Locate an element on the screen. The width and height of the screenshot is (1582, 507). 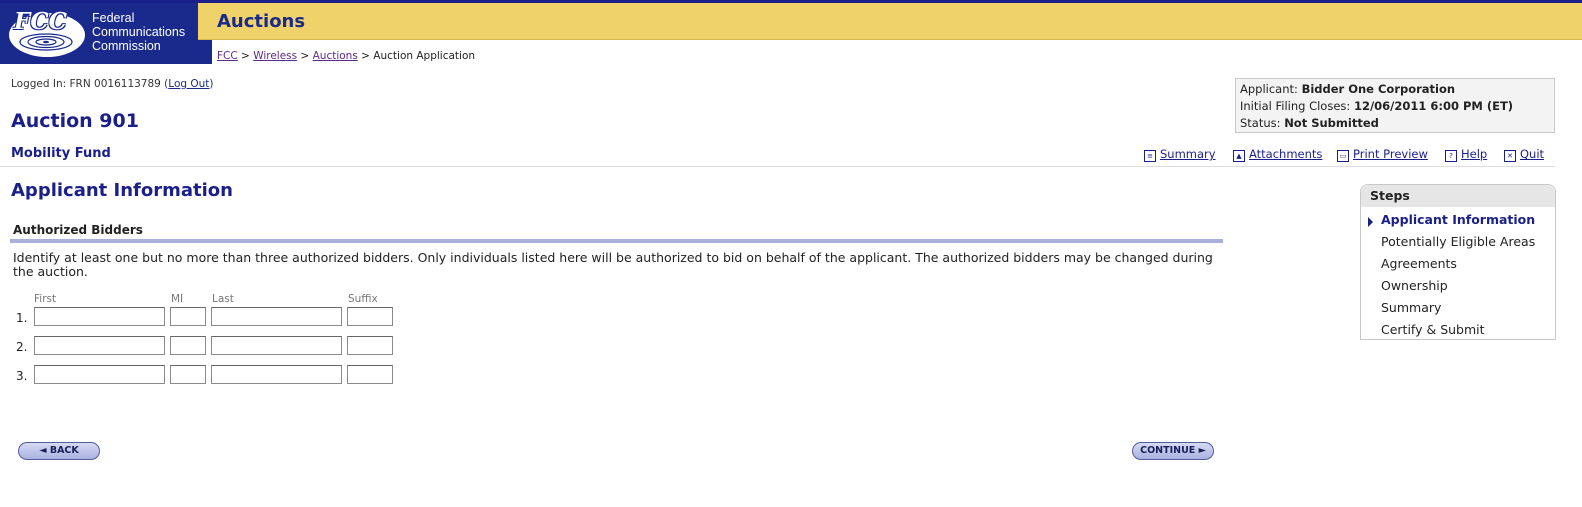
row-number: 2. is located at coordinates (22, 347).